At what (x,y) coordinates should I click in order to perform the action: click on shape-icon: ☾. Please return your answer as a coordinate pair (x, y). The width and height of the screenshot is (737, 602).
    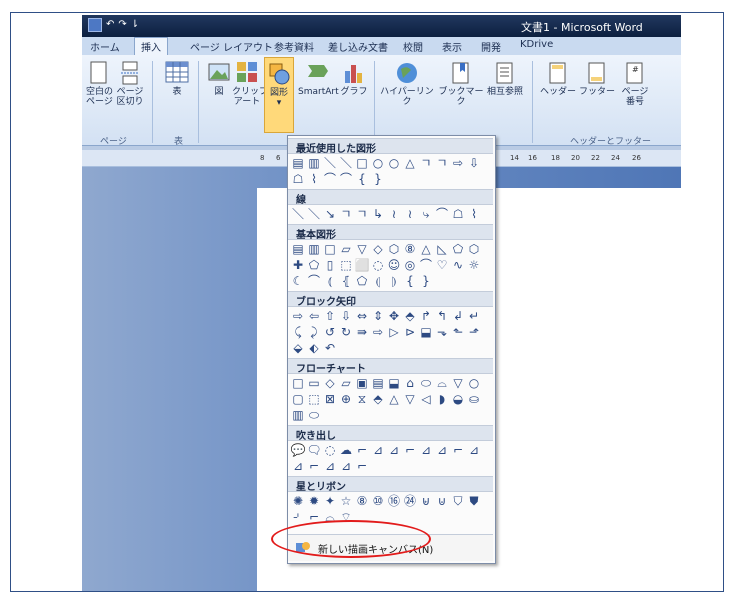
    Looking at the image, I should click on (298, 281).